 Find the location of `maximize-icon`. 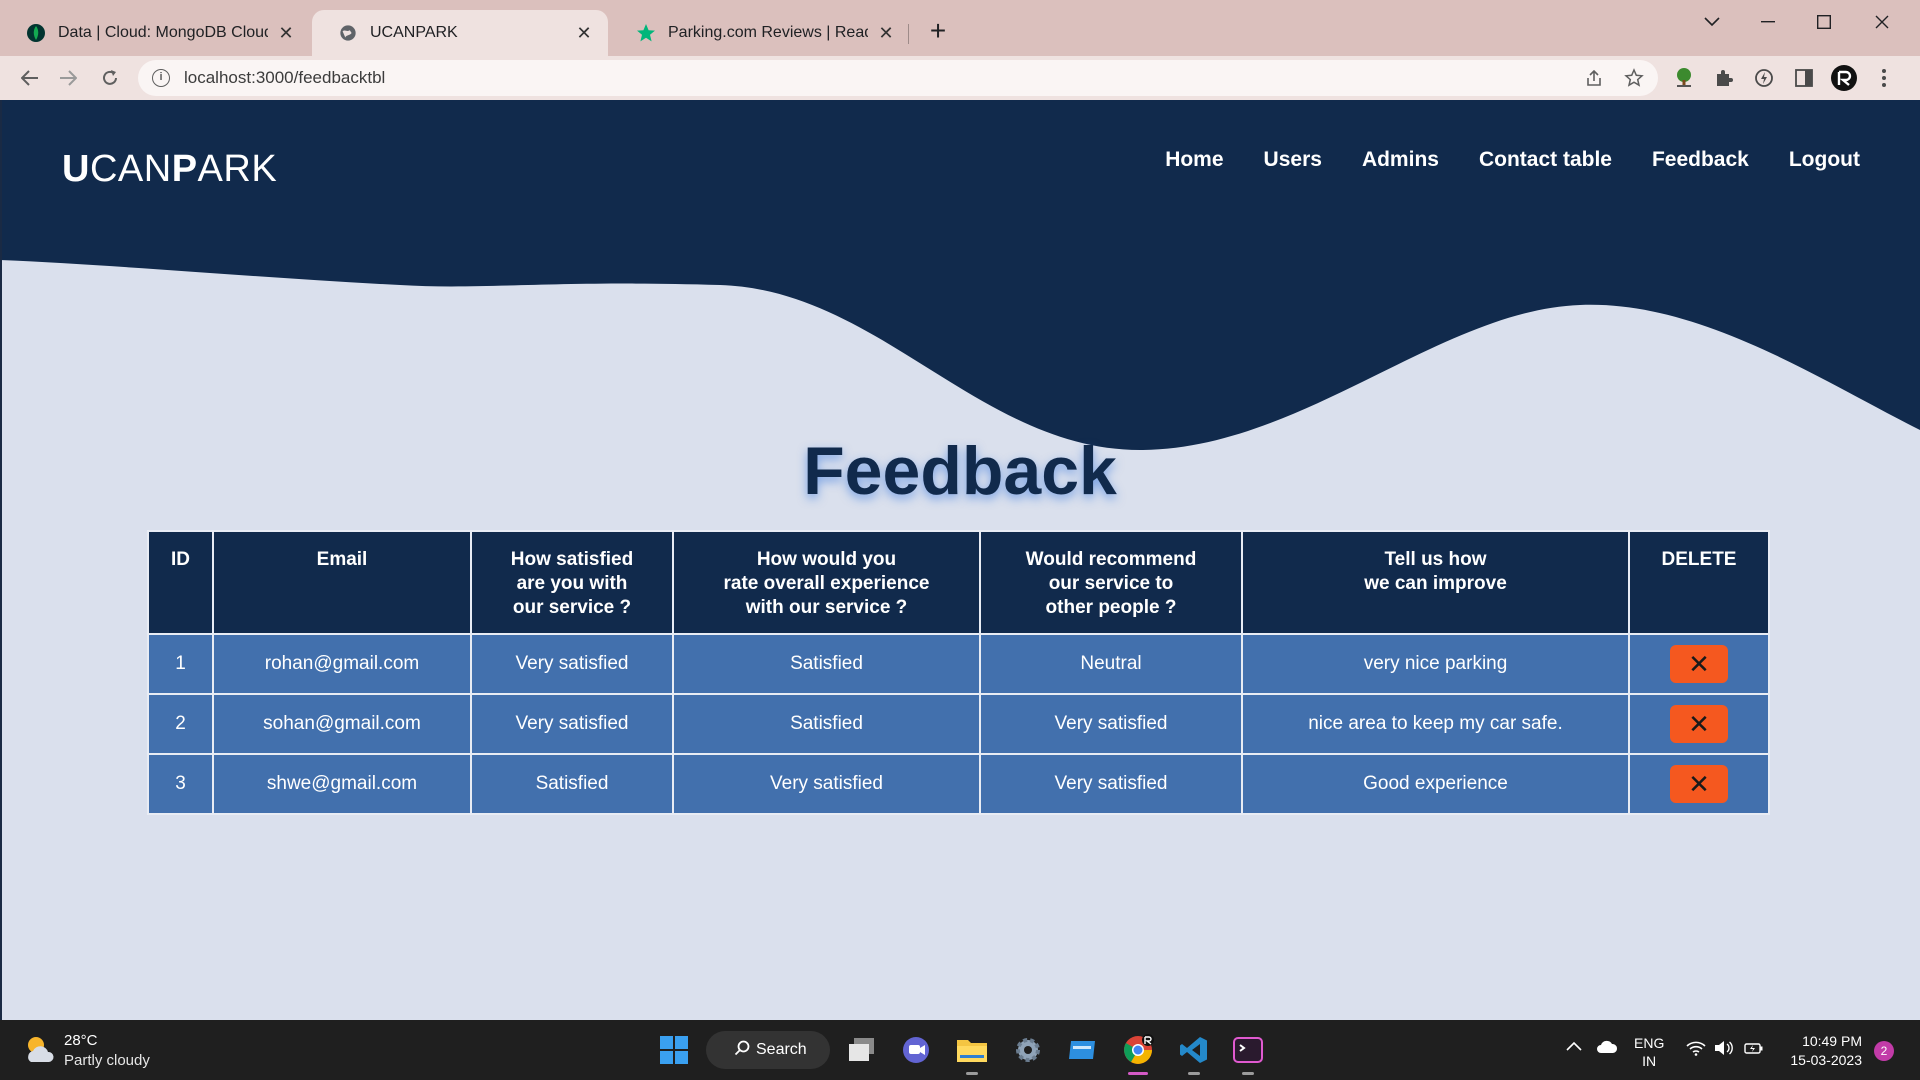

maximize-icon is located at coordinates (1824, 22).